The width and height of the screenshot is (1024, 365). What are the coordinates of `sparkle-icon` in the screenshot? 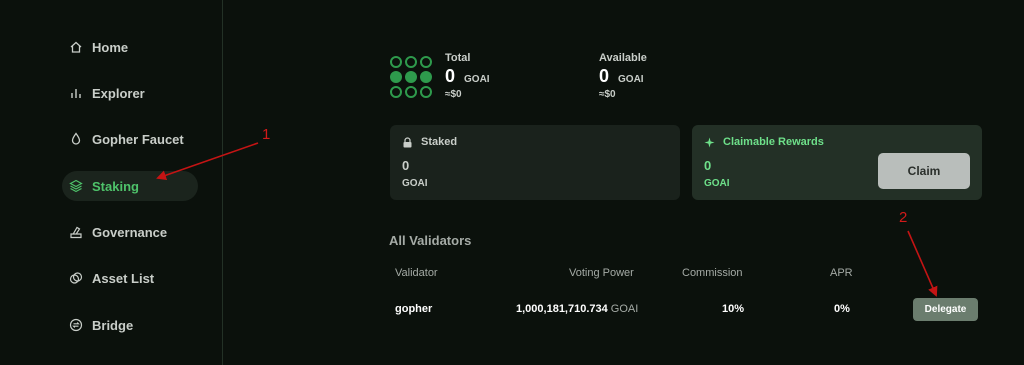 It's located at (709, 142).